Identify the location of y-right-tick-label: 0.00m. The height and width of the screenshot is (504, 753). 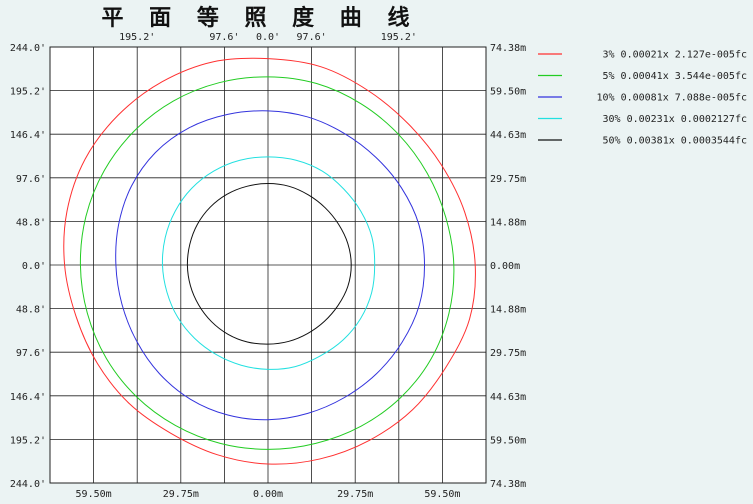
(505, 266).